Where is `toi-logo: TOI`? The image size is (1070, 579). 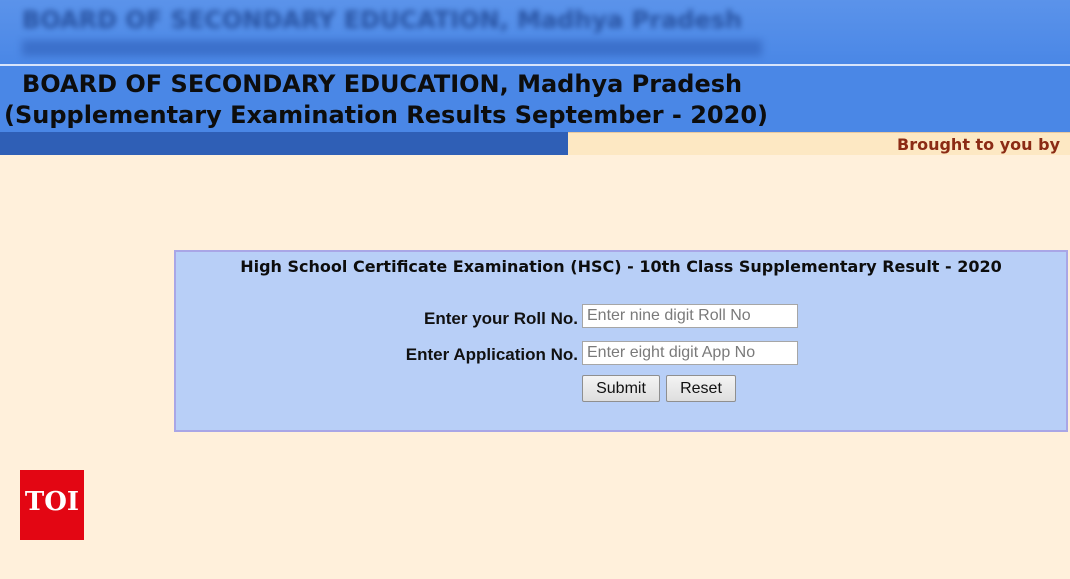
toi-logo: TOI is located at coordinates (52, 505).